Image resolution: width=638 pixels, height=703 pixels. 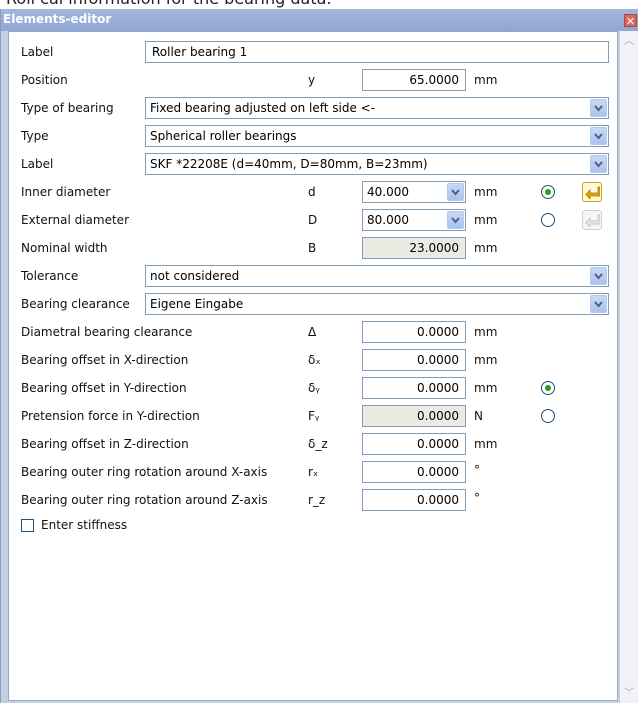 I want to click on bearing-clearance-value: Eigene Eingabe, so click(x=197, y=304).